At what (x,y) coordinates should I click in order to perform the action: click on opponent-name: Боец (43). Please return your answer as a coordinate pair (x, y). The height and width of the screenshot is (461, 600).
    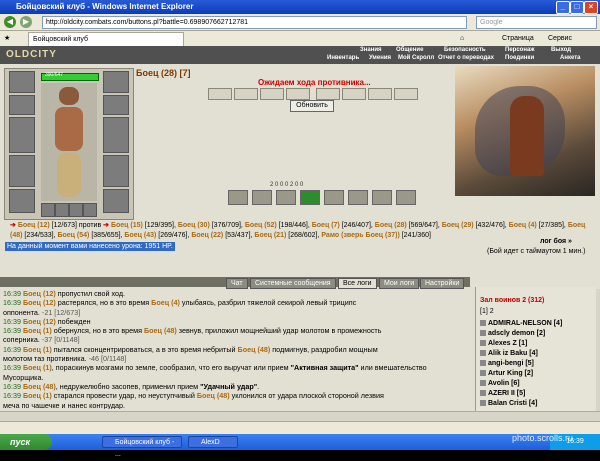
    Looking at the image, I should click on (140, 235).